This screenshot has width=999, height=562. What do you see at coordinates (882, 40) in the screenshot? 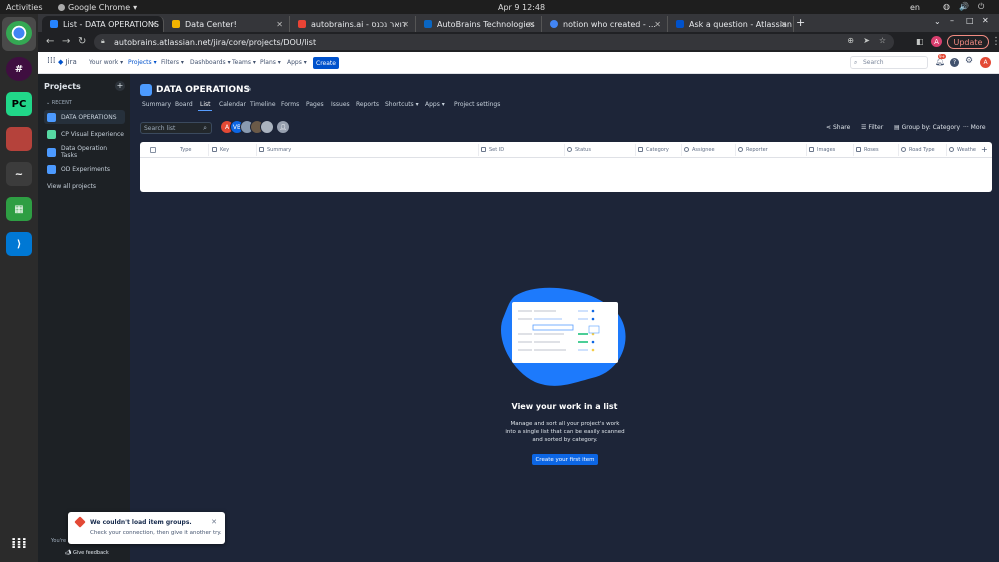
I see `bookmark-star-icon: ☆` at bounding box center [882, 40].